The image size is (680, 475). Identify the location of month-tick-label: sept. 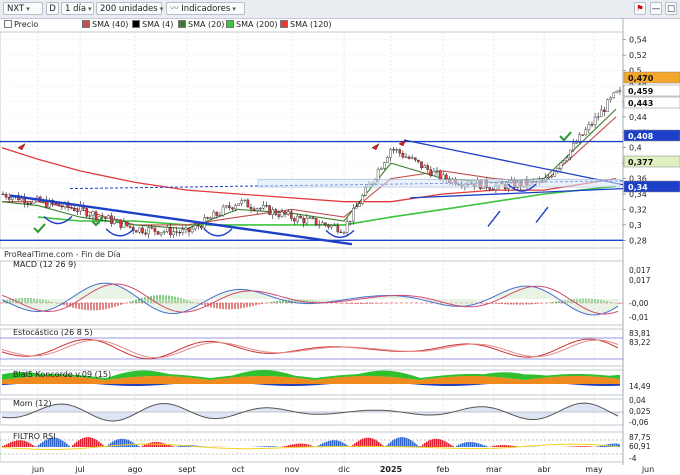
(186, 469).